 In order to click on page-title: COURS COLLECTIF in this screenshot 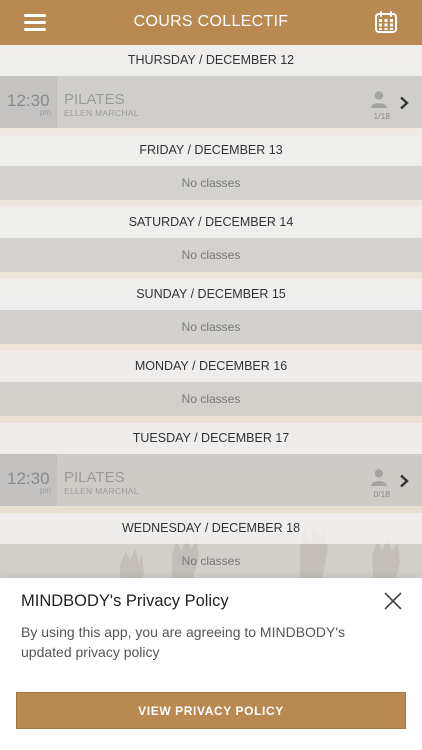, I will do `click(211, 21)`.